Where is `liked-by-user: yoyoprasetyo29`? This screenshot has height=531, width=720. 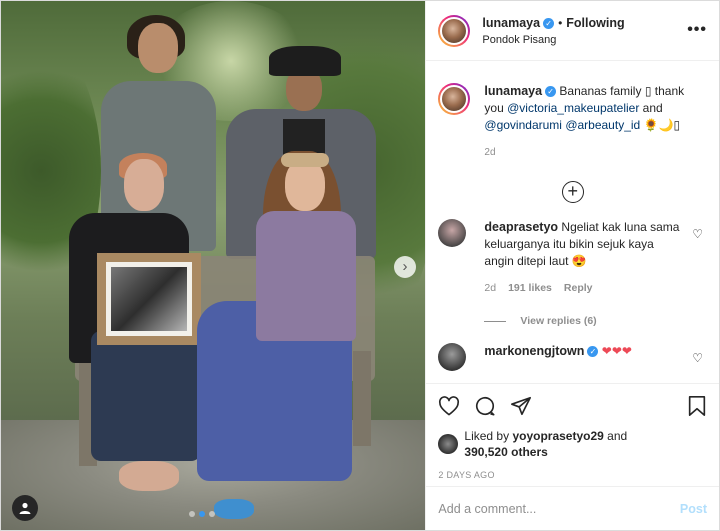 liked-by-user: yoyoprasetyo29 is located at coordinates (557, 436).